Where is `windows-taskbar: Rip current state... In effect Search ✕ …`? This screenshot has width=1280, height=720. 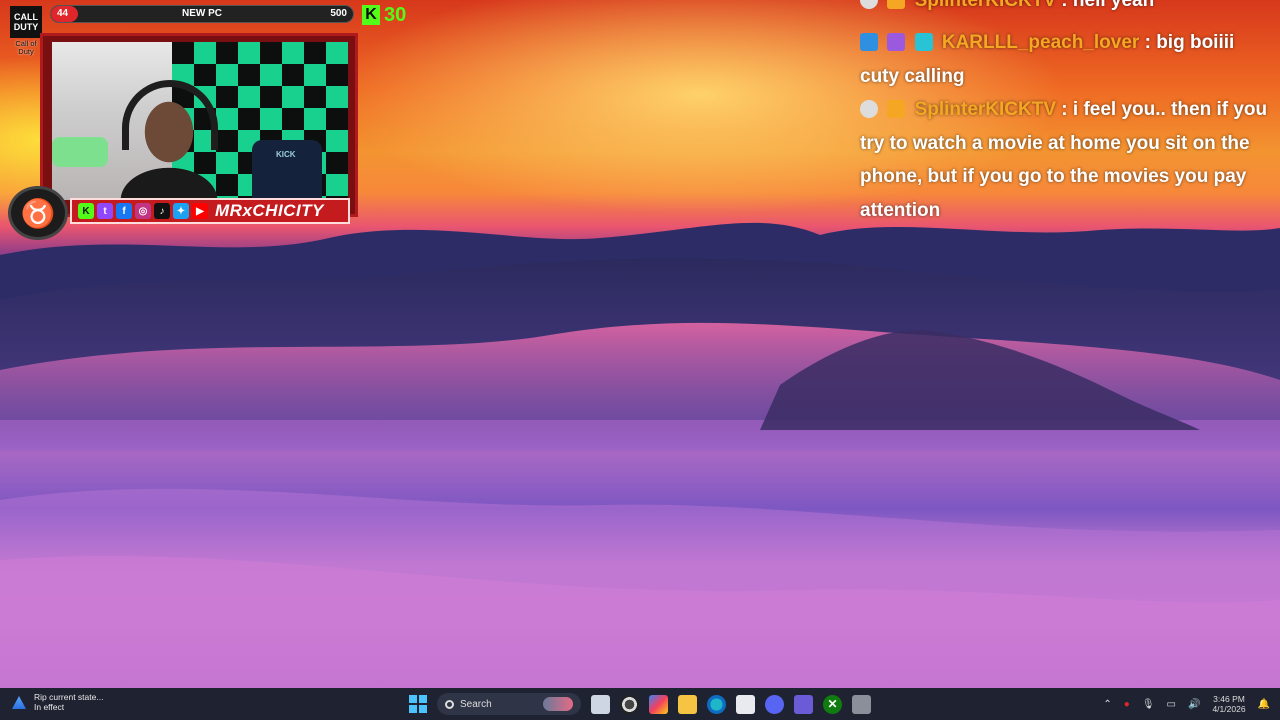 windows-taskbar: Rip current state... In effect Search ✕ … is located at coordinates (640, 704).